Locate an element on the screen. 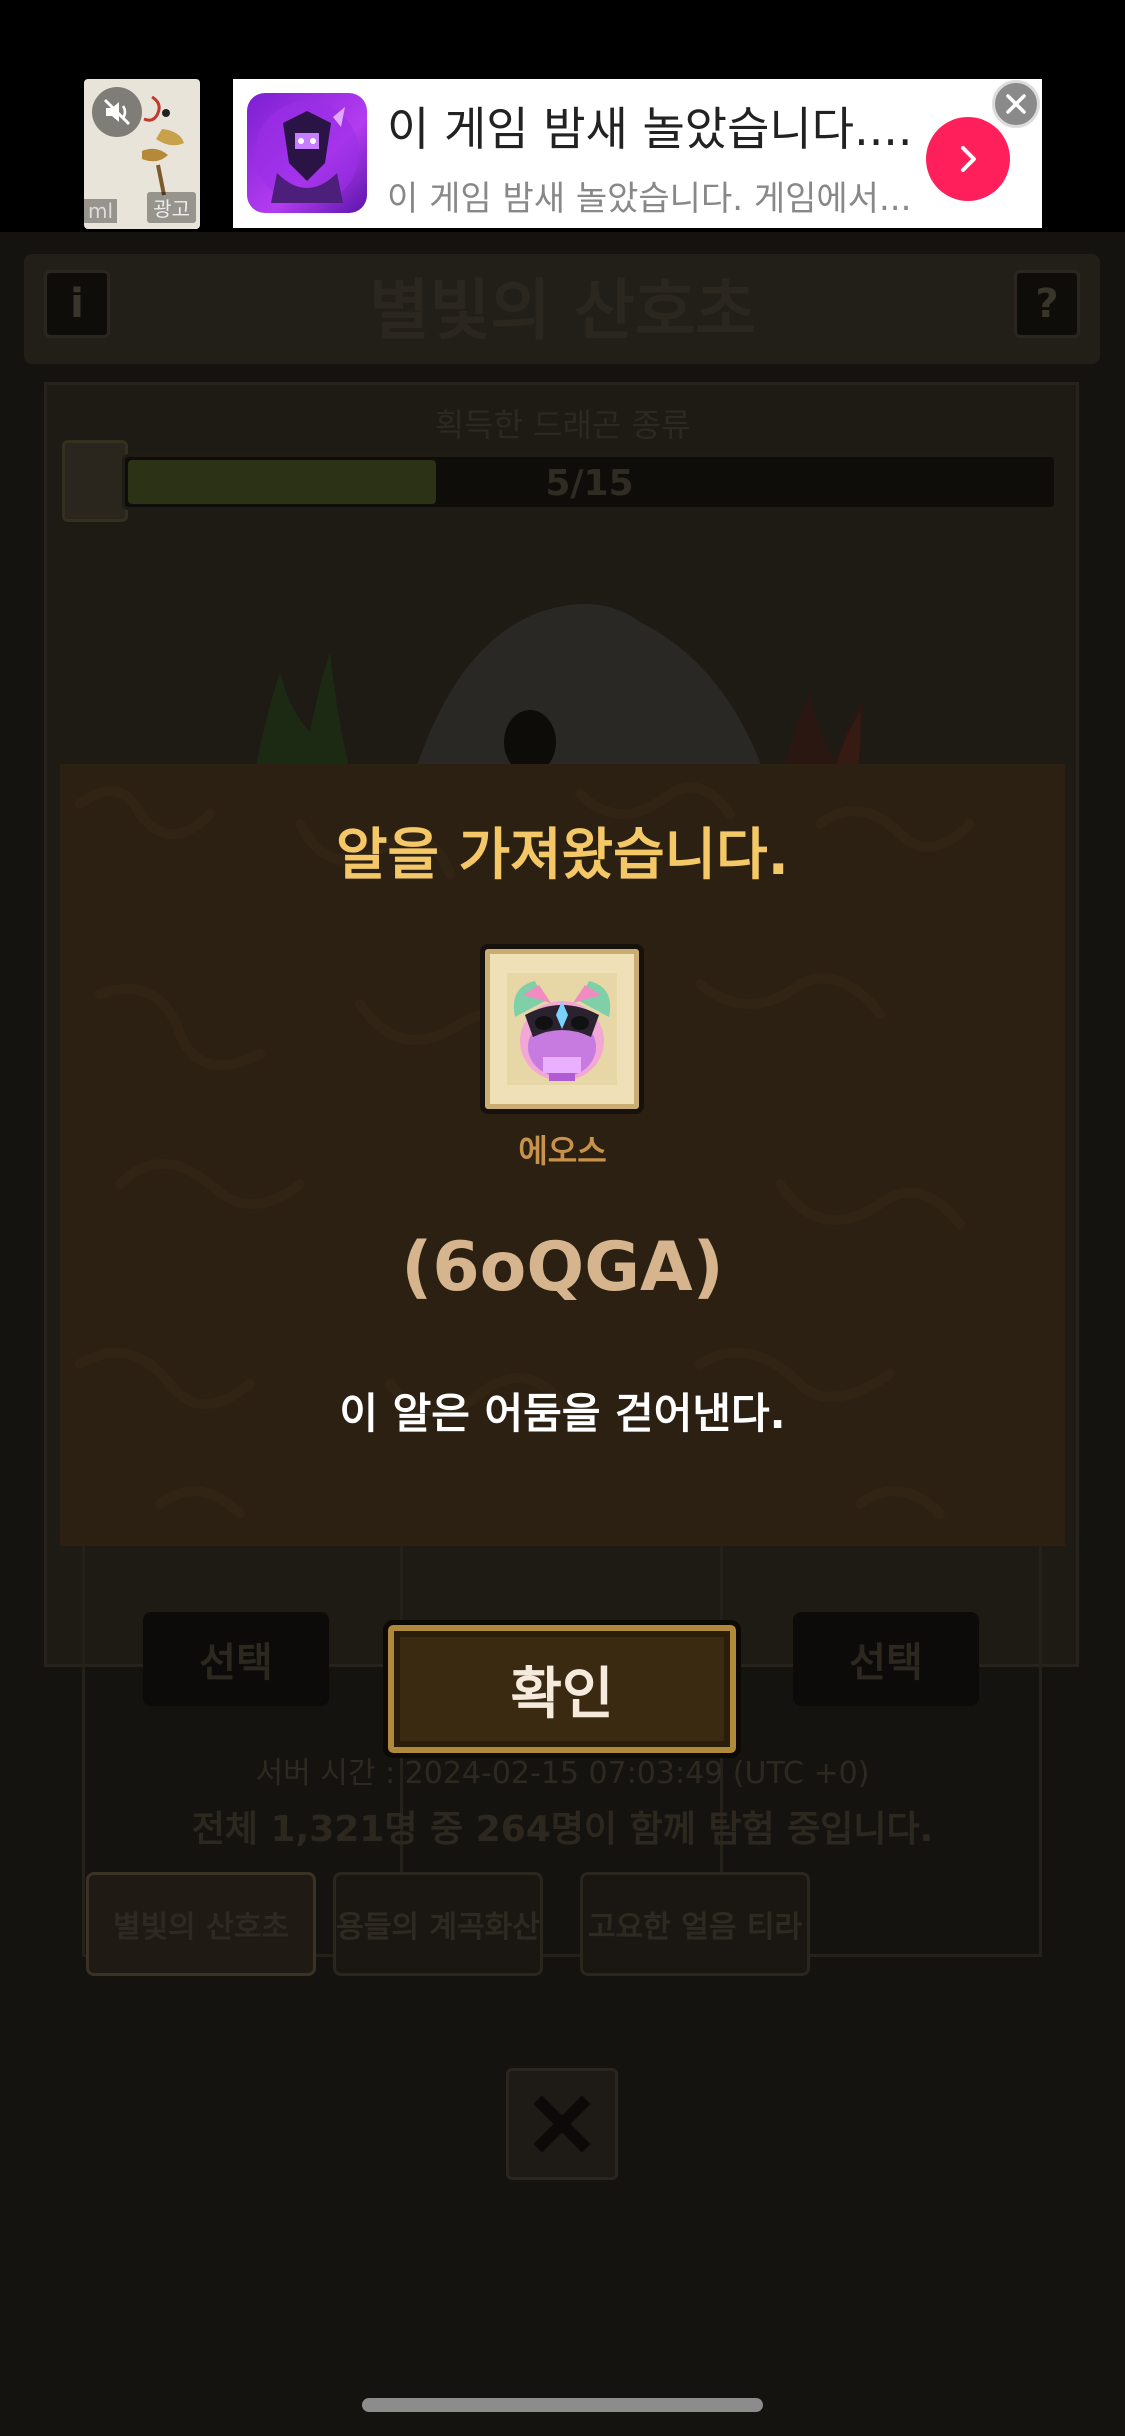 The image size is (1125, 2436). close-icon is located at coordinates (1016, 104).